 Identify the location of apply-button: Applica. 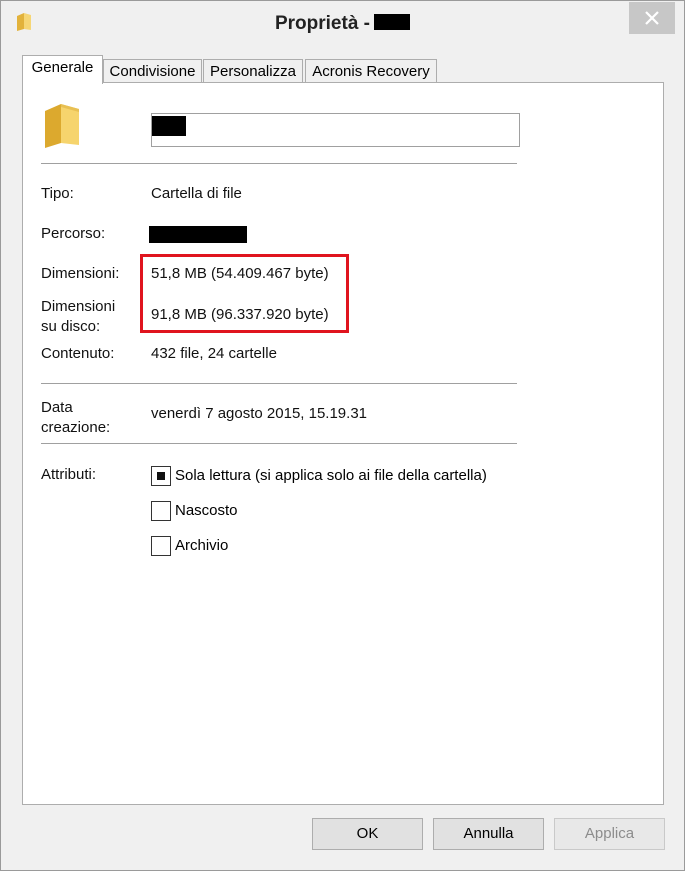
(609, 834).